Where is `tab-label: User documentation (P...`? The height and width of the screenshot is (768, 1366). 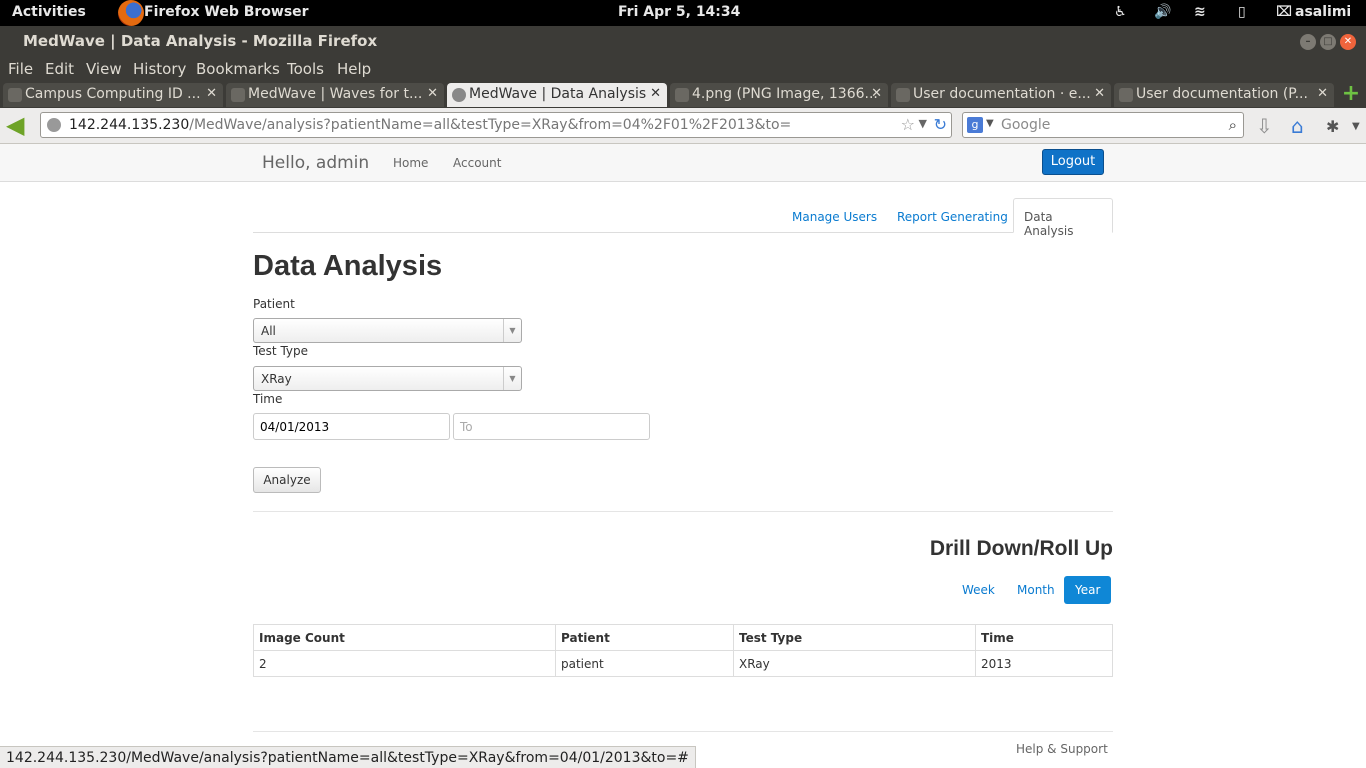 tab-label: User documentation (P... is located at coordinates (1222, 94).